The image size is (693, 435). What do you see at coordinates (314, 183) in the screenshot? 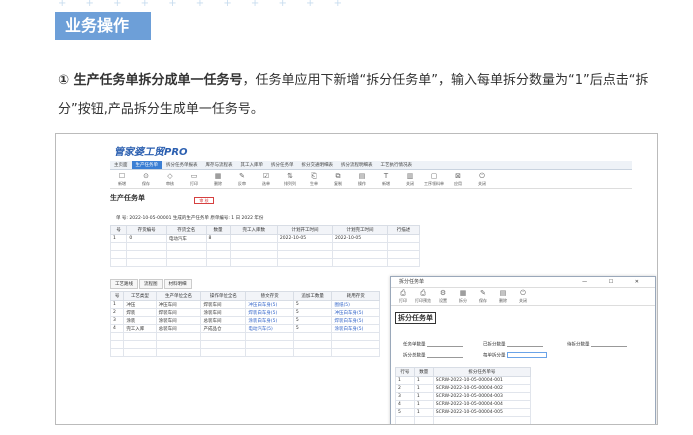
I see `toolbar-label: 生单` at bounding box center [314, 183].